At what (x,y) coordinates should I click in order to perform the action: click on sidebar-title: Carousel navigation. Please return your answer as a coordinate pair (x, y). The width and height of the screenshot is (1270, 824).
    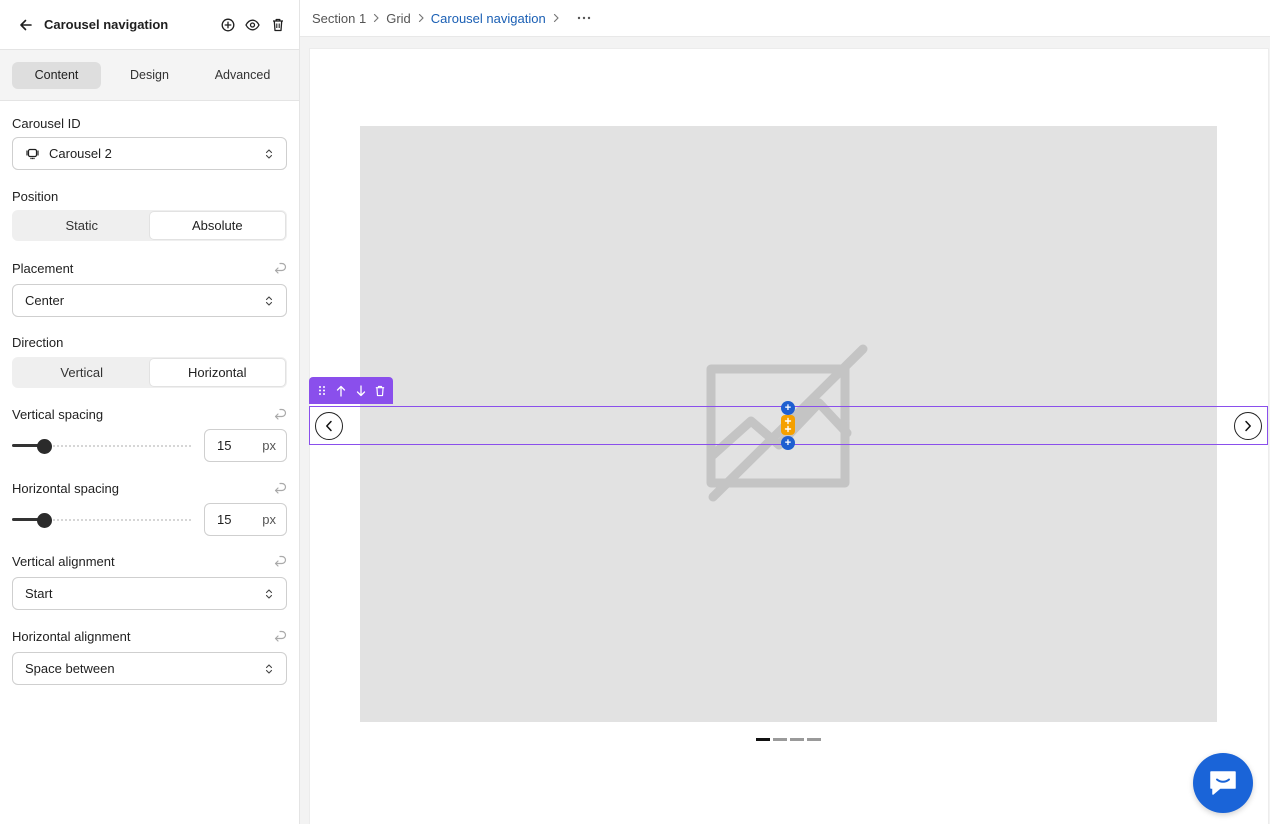
    Looking at the image, I should click on (106, 24).